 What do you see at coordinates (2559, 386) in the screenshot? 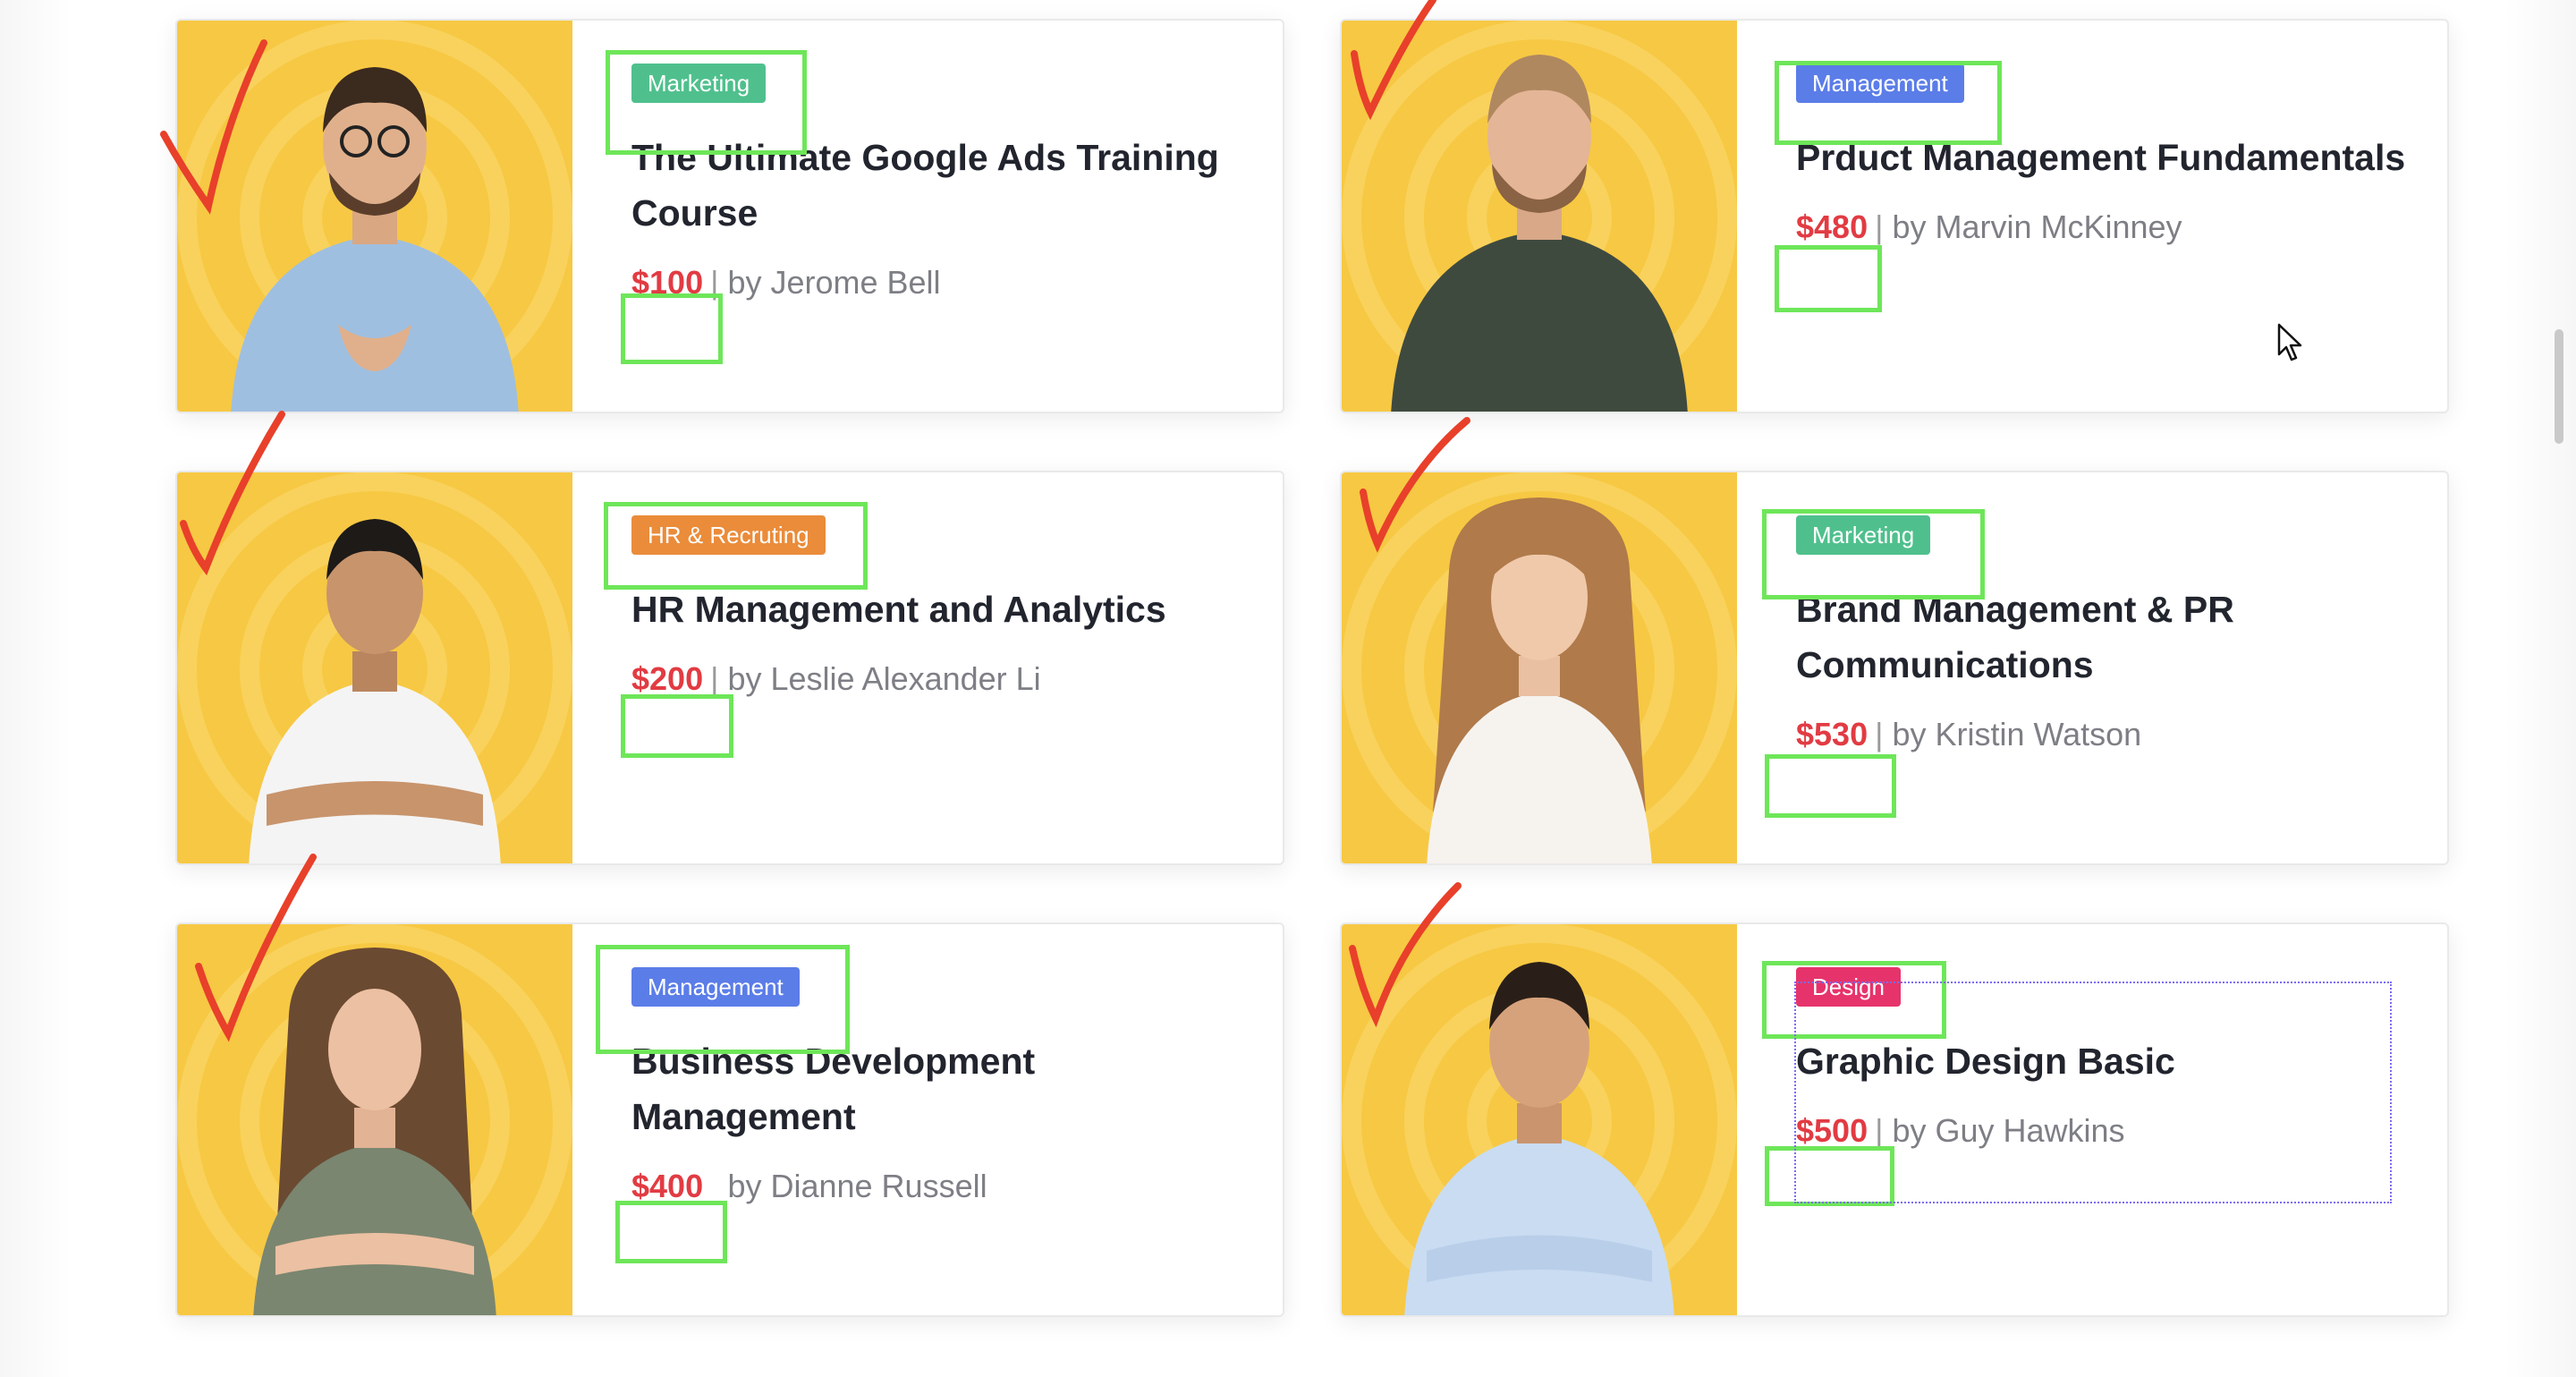
I see `vertical-scrollbar-thumb` at bounding box center [2559, 386].